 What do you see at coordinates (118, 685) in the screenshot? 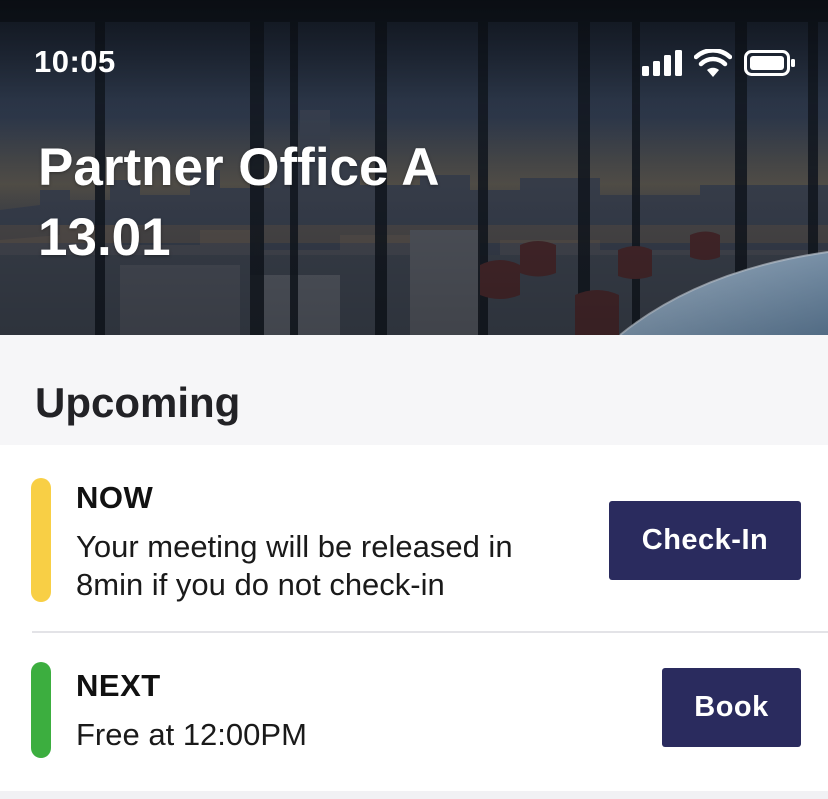
I see `item-label: NEXT` at bounding box center [118, 685].